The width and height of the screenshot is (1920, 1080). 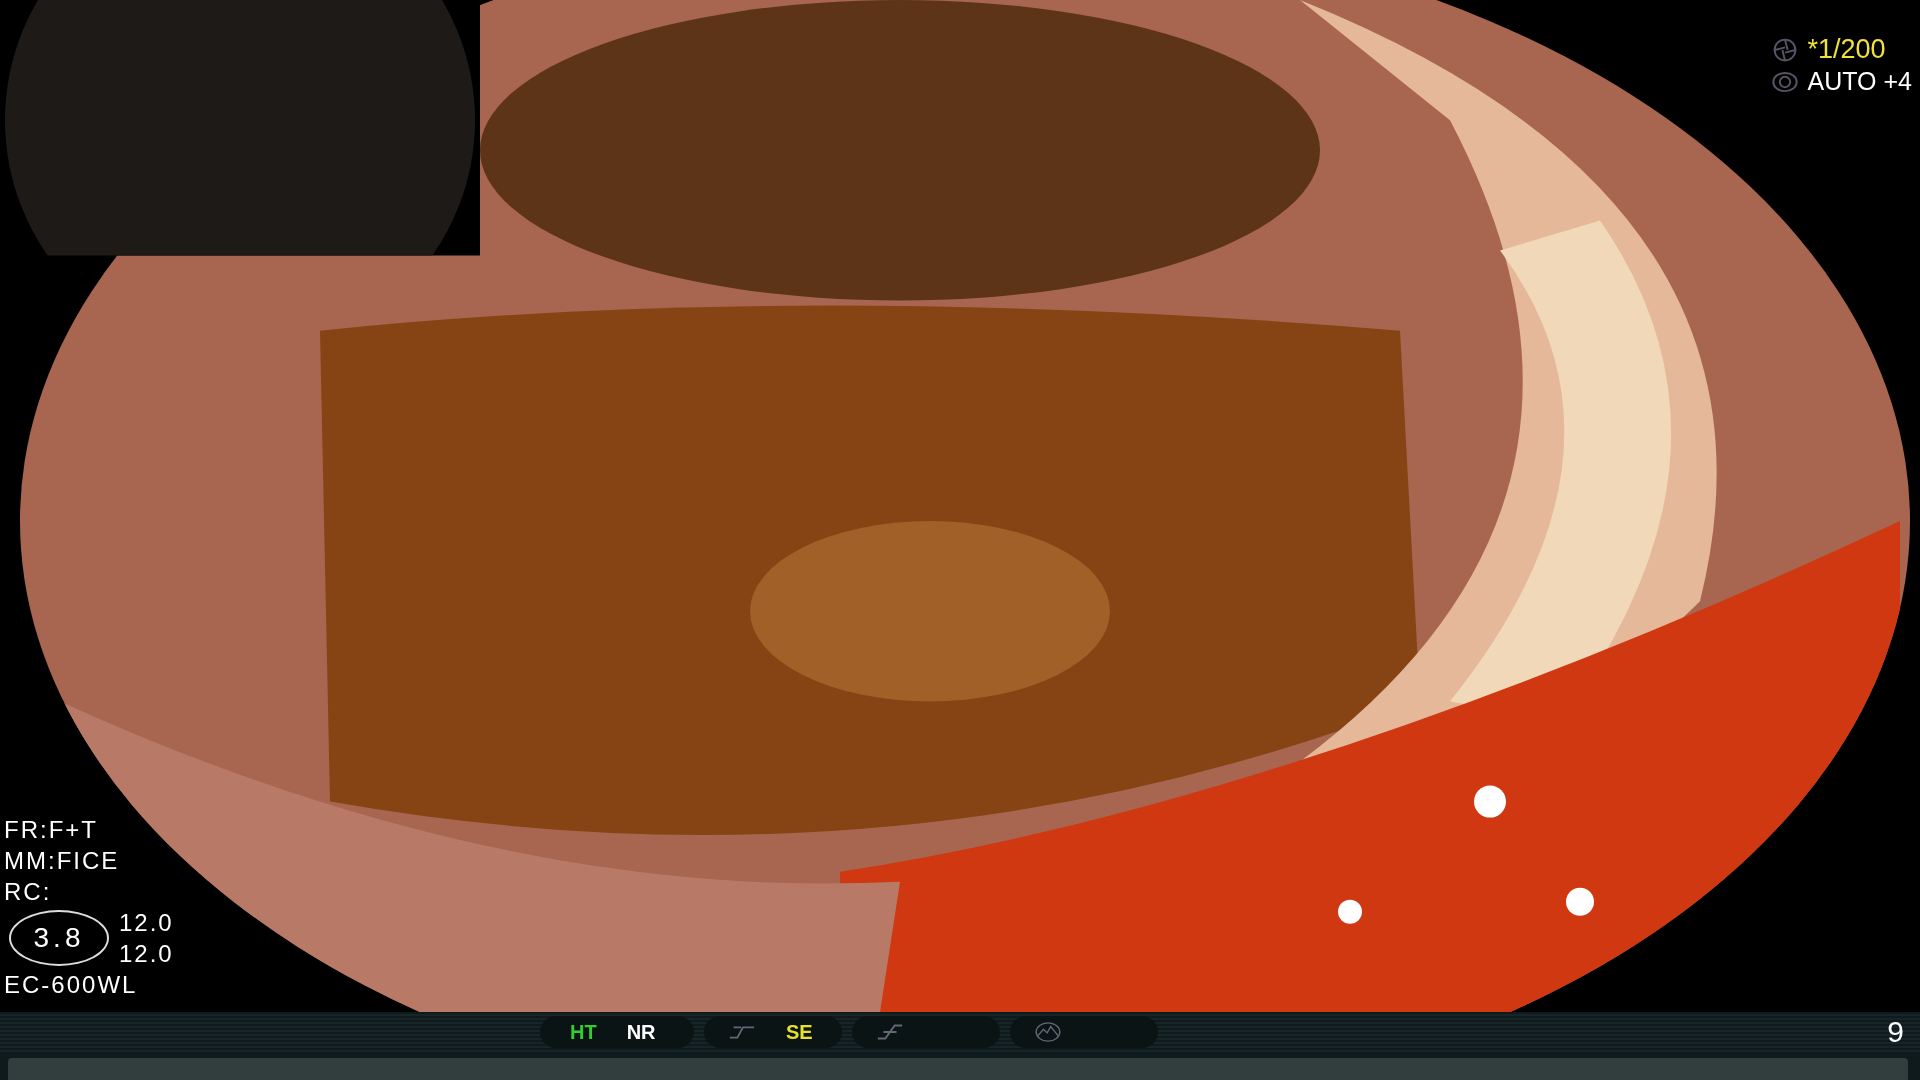 I want to click on slash-curve-icon, so click(x=890, y=1032).